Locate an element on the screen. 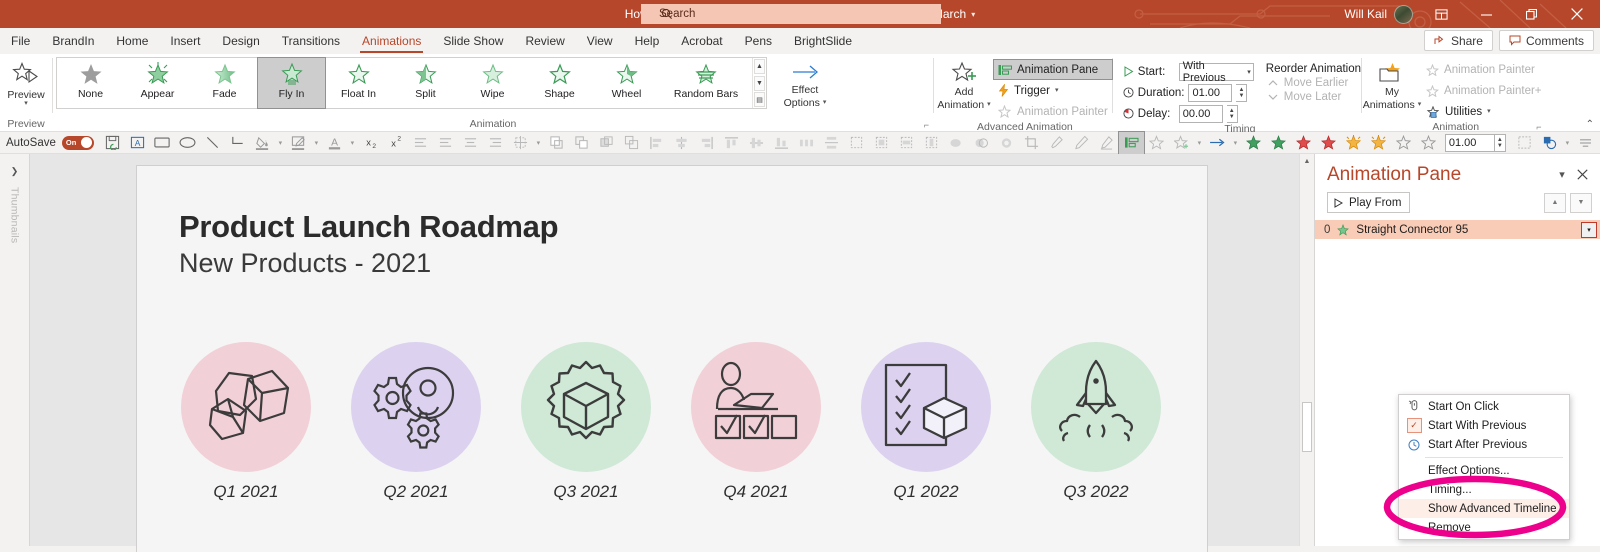 The height and width of the screenshot is (552, 1600). align-objects-center-icon is located at coordinates (681, 143).